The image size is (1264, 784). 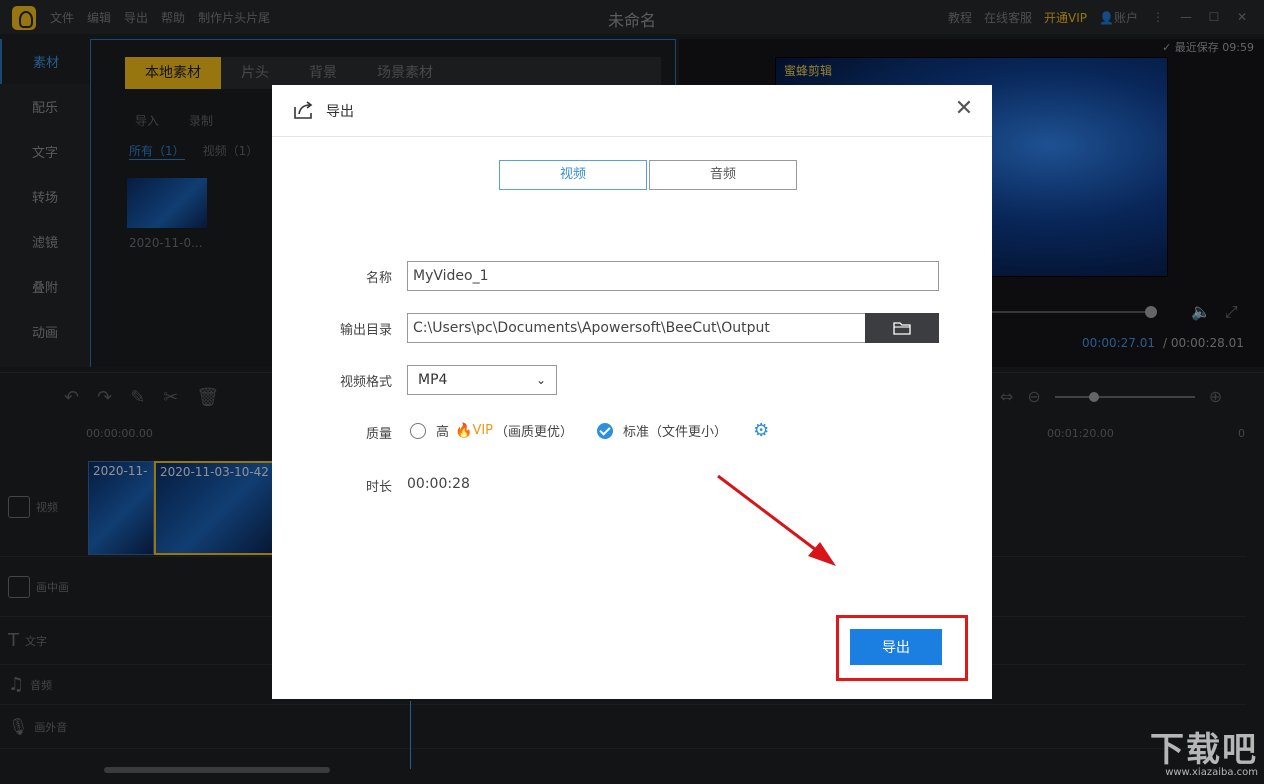 What do you see at coordinates (482, 380) in the screenshot?
I see `format-select: MP4 ⌄` at bounding box center [482, 380].